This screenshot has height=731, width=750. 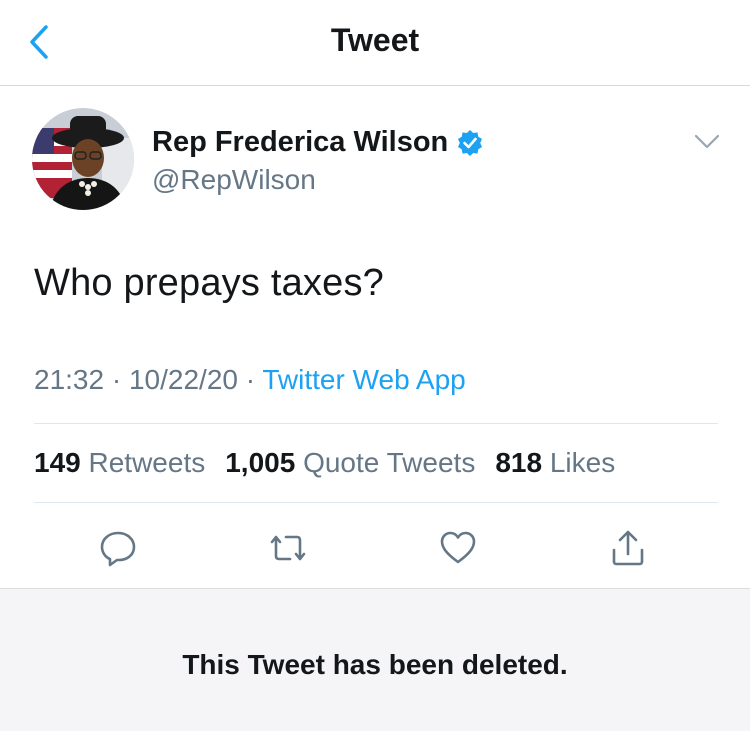 I want to click on tweet-header: Rep Frederica Wilson @RepWilson, so click(x=377, y=163).